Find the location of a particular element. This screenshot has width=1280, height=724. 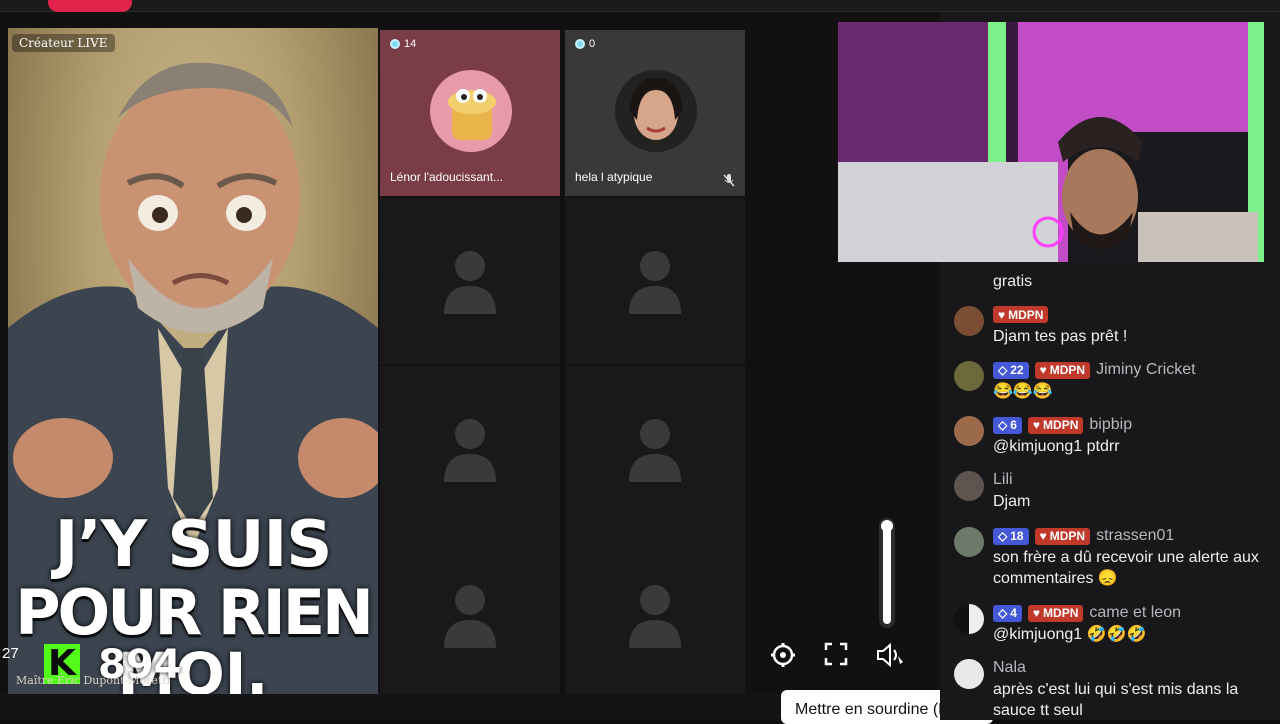

fullscreen-icon is located at coordinates (836, 654).